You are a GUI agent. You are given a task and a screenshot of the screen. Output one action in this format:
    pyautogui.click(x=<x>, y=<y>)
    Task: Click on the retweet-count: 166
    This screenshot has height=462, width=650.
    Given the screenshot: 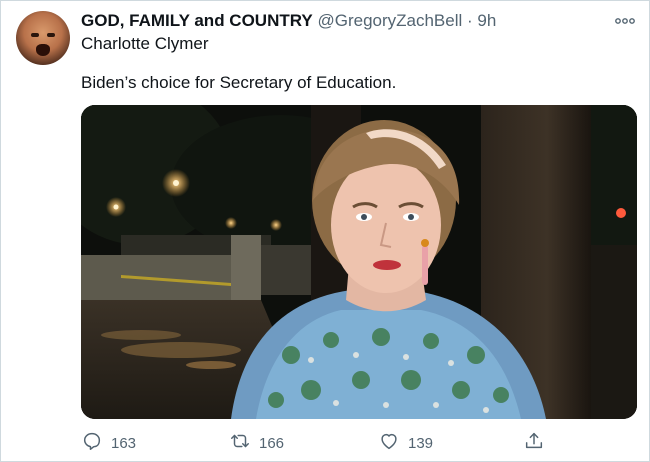 What is the action you would take?
    pyautogui.click(x=272, y=443)
    